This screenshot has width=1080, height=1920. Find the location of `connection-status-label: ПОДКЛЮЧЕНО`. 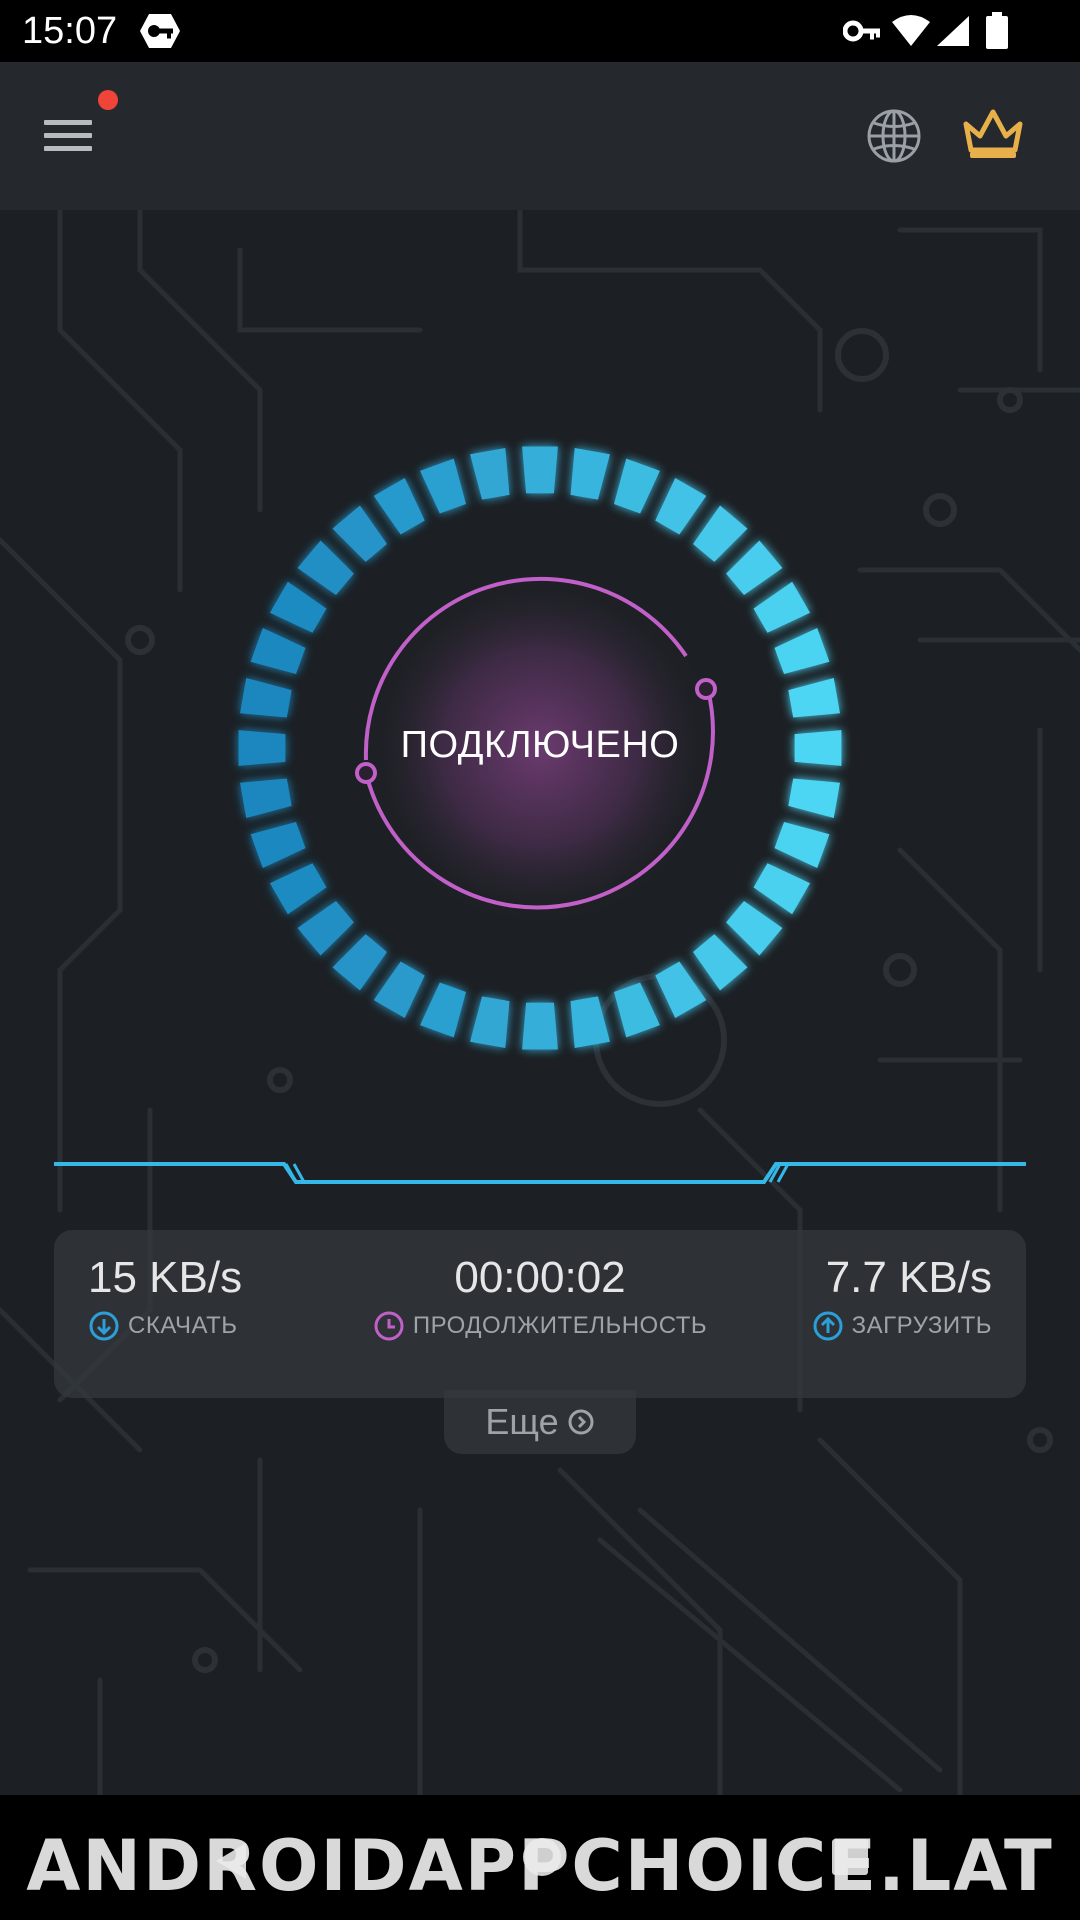

connection-status-label: ПОДКЛЮЧЕНО is located at coordinates (540, 745).